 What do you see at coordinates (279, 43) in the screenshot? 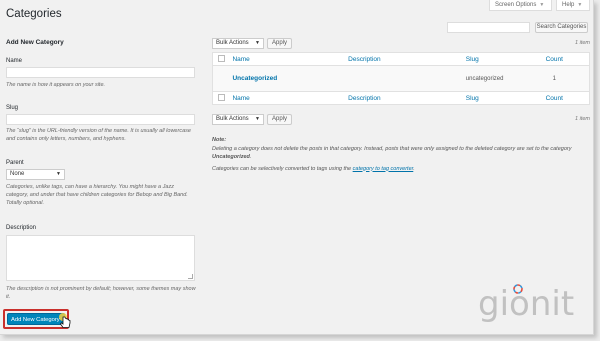
I see `apply-button-top: Apply` at bounding box center [279, 43].